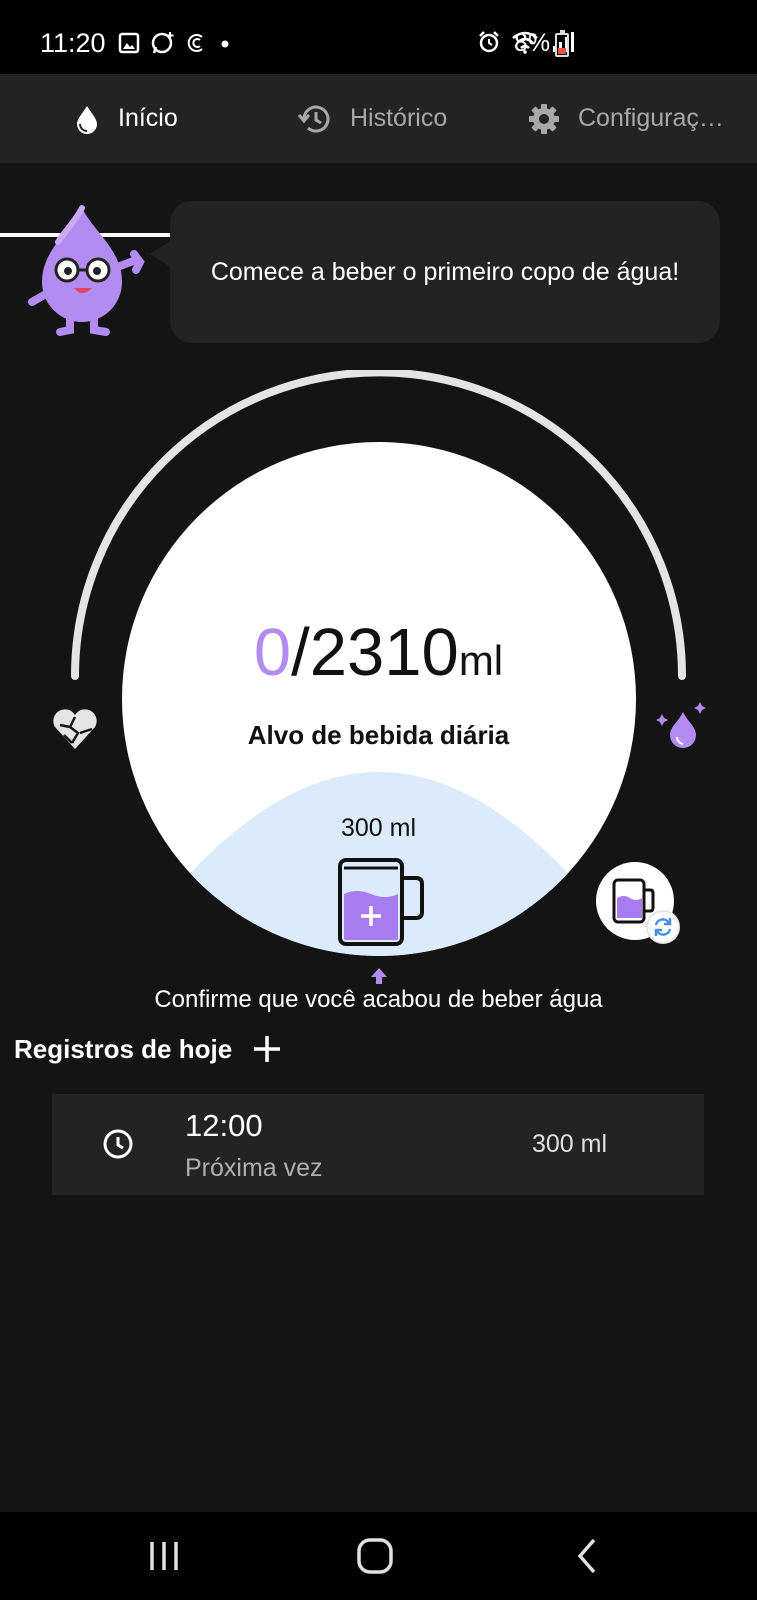 The width and height of the screenshot is (757, 1600). What do you see at coordinates (562, 43) in the screenshot?
I see `battery-icon` at bounding box center [562, 43].